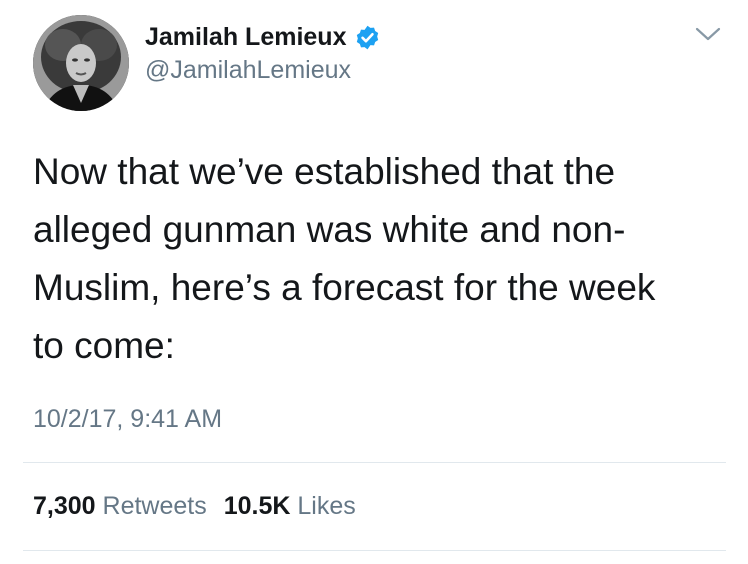 Image resolution: width=748 pixels, height=564 pixels. Describe the element at coordinates (127, 419) in the screenshot. I see `tweet-timestamp: 10/2/17, 9:41 AM` at that location.